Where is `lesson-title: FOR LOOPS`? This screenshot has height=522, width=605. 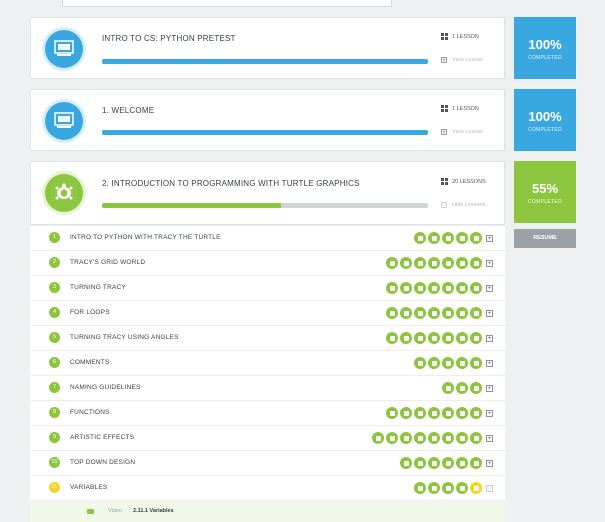
lesson-title: FOR LOOPS is located at coordinates (90, 312).